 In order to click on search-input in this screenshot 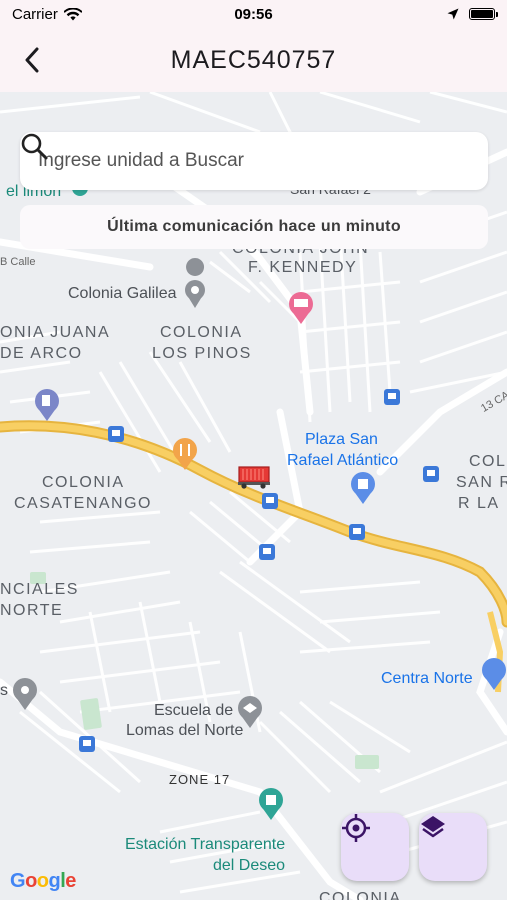, I will do `click(239, 161)`.